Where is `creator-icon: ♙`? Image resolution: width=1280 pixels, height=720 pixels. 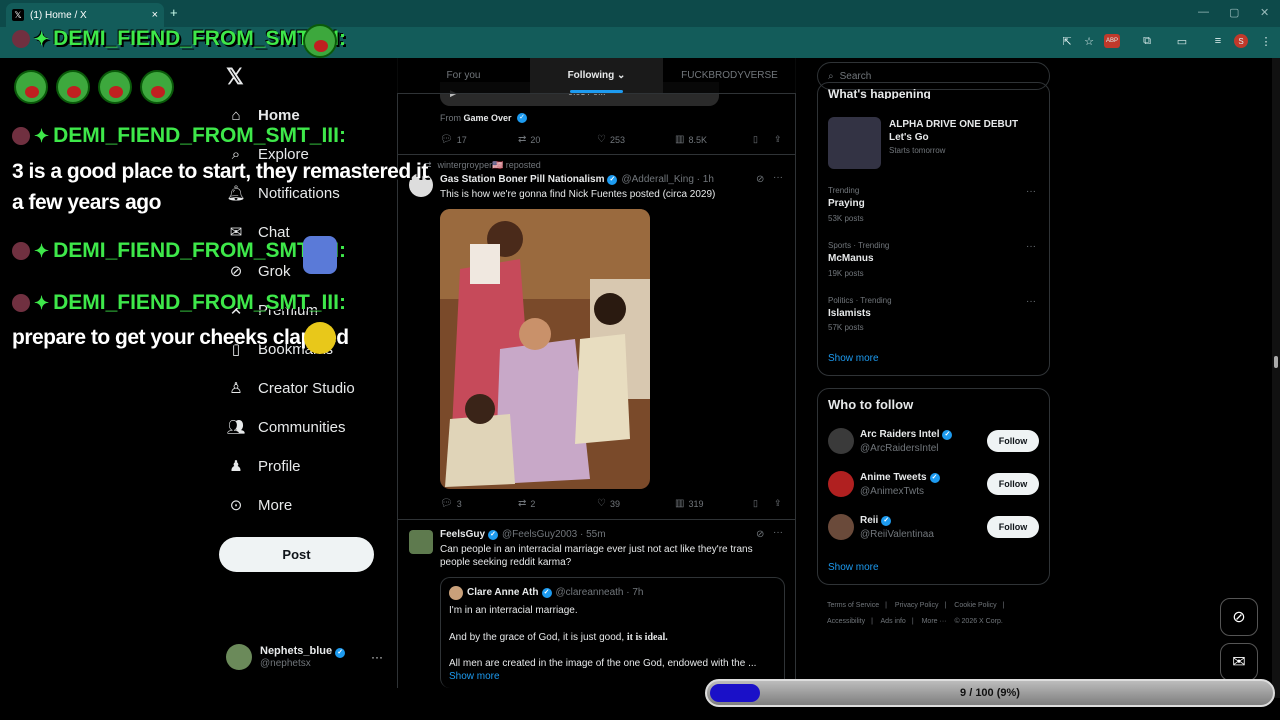 creator-icon: ♙ is located at coordinates (236, 388).